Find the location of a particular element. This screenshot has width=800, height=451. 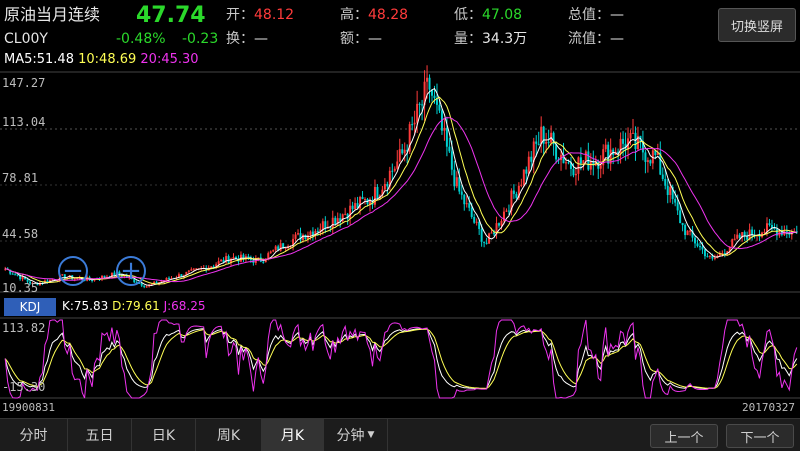

indicator-kdj-button: KDJ is located at coordinates (30, 307).